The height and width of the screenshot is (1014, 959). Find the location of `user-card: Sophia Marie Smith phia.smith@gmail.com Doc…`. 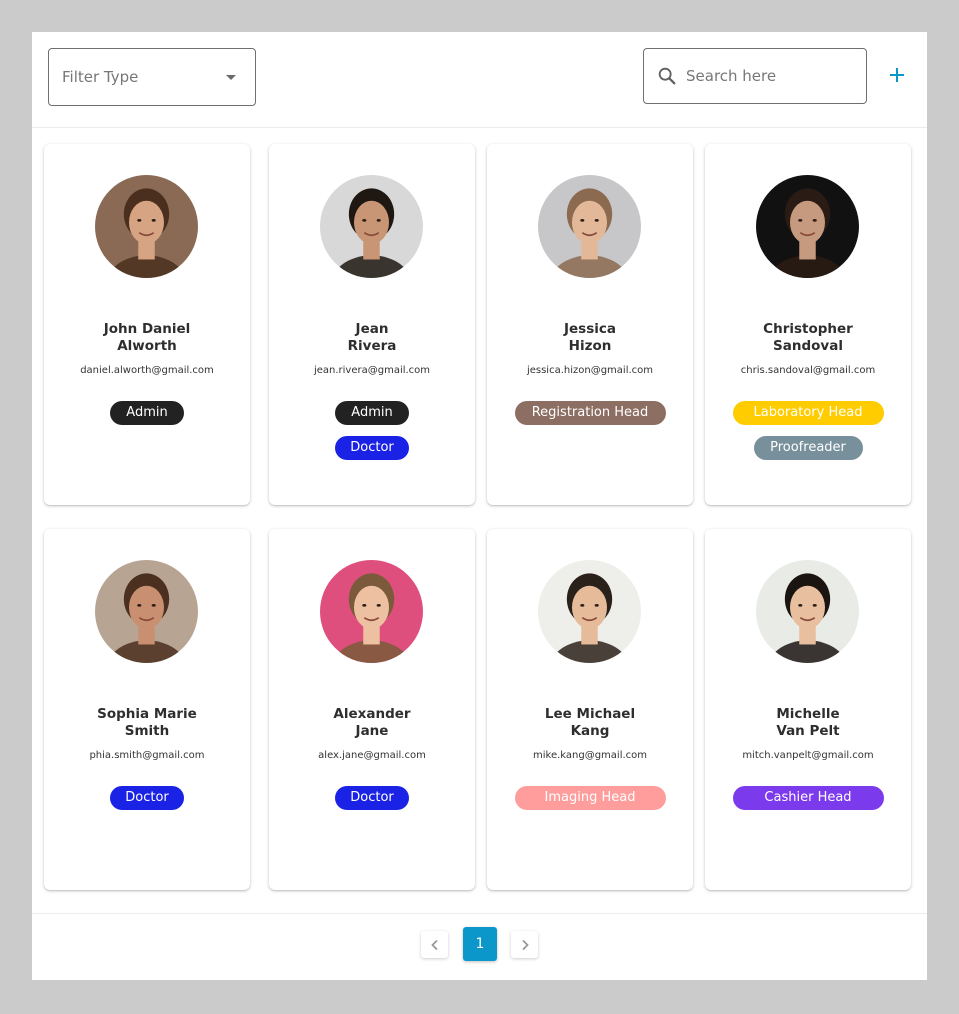

user-card: Sophia Marie Smith phia.smith@gmail.com Doc… is located at coordinates (147, 709).